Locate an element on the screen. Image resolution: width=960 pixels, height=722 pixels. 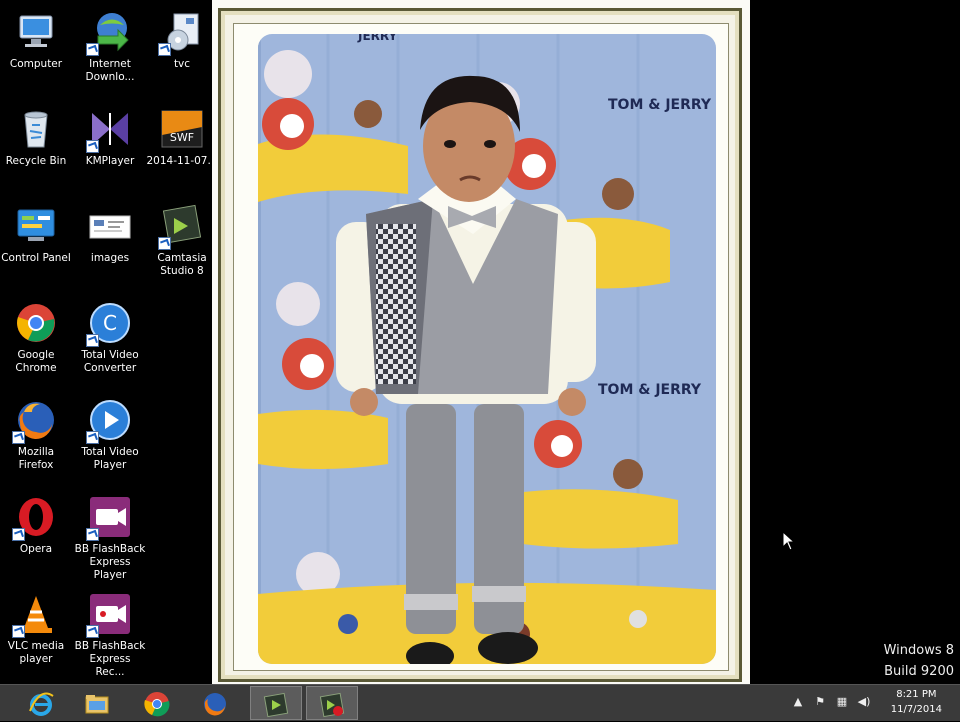
images-folder-icon is located at coordinates (110, 226).